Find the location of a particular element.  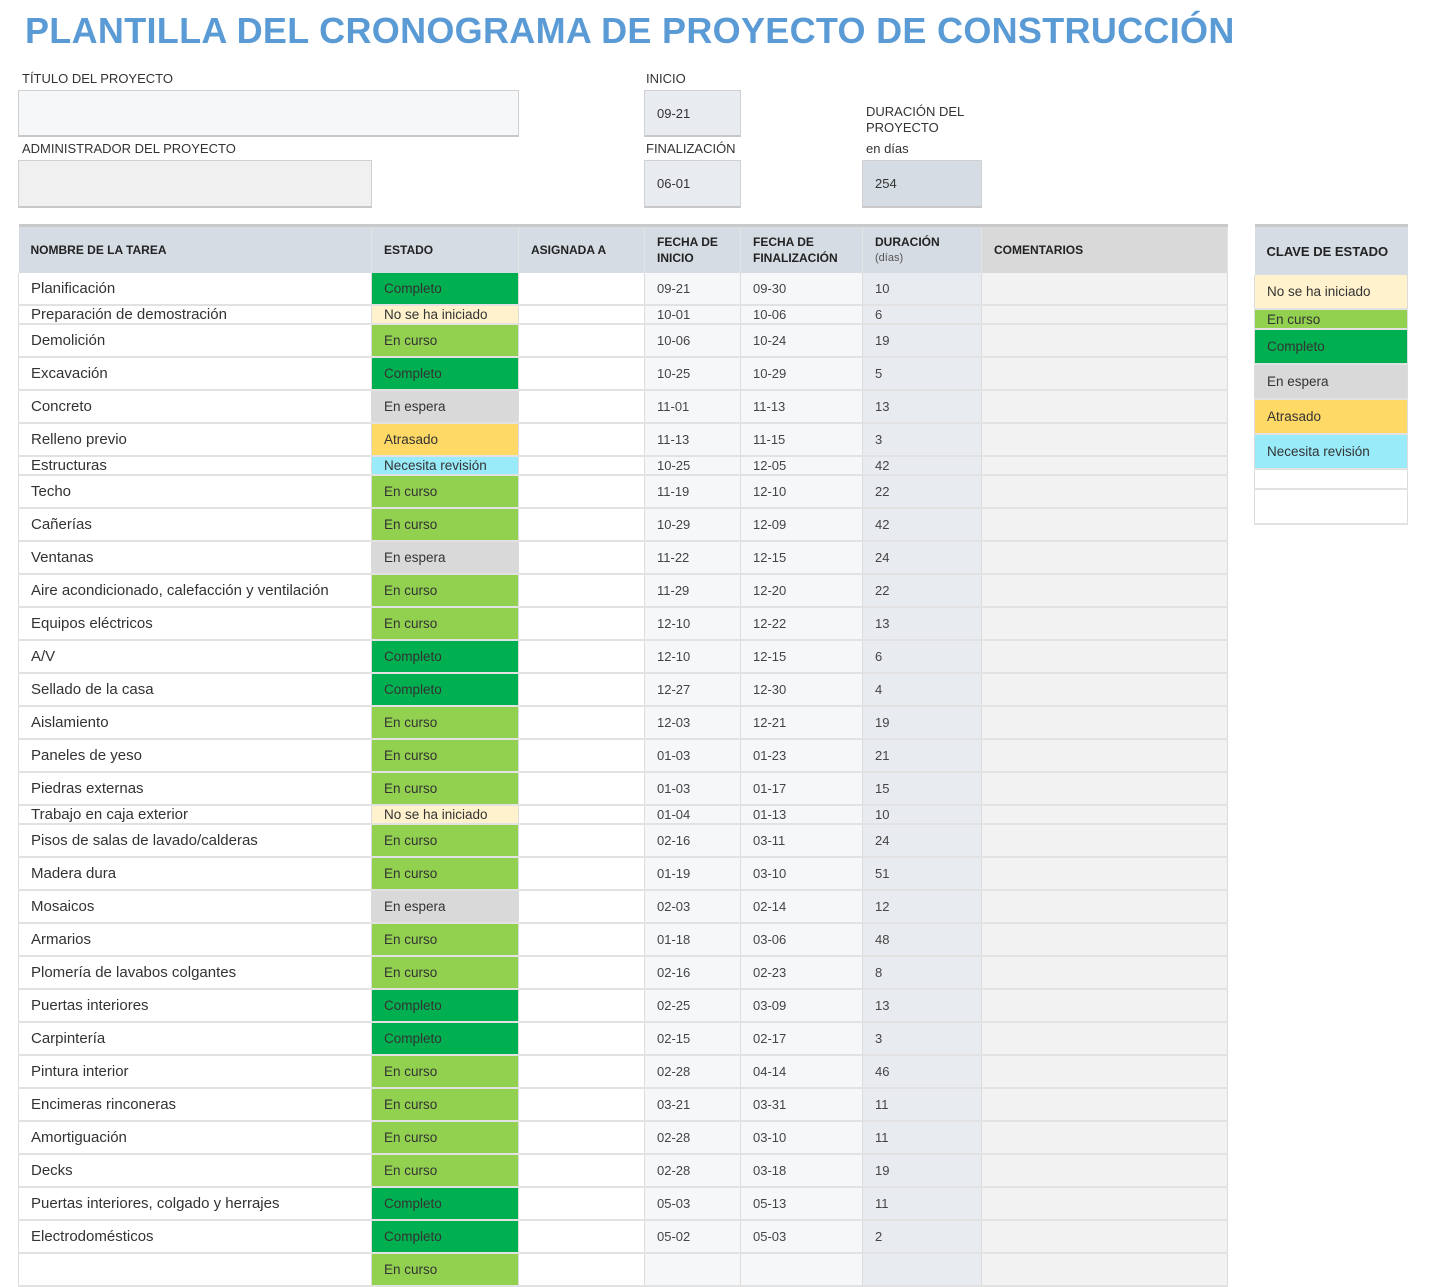

project-manager-field is located at coordinates (195, 184).